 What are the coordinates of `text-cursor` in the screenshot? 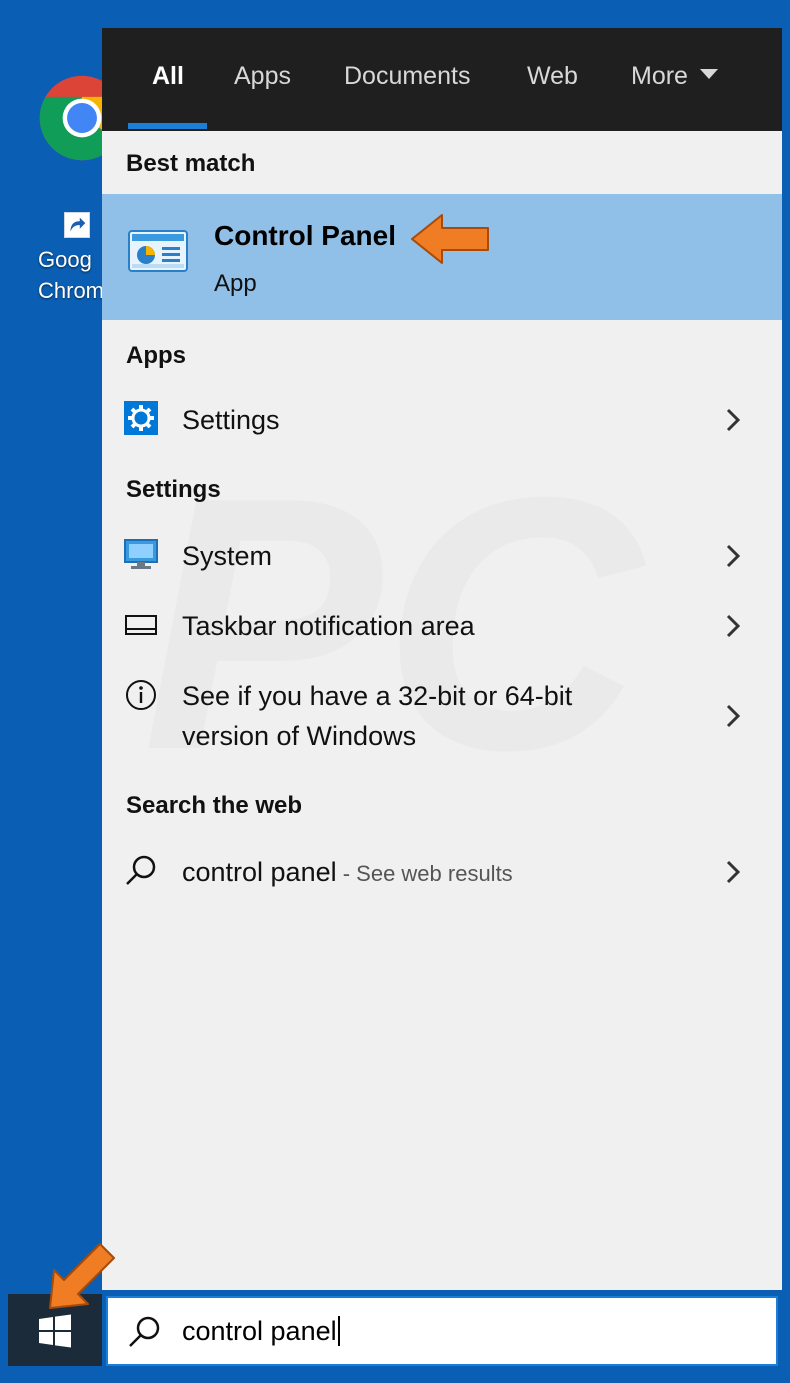 It's located at (338, 1330).